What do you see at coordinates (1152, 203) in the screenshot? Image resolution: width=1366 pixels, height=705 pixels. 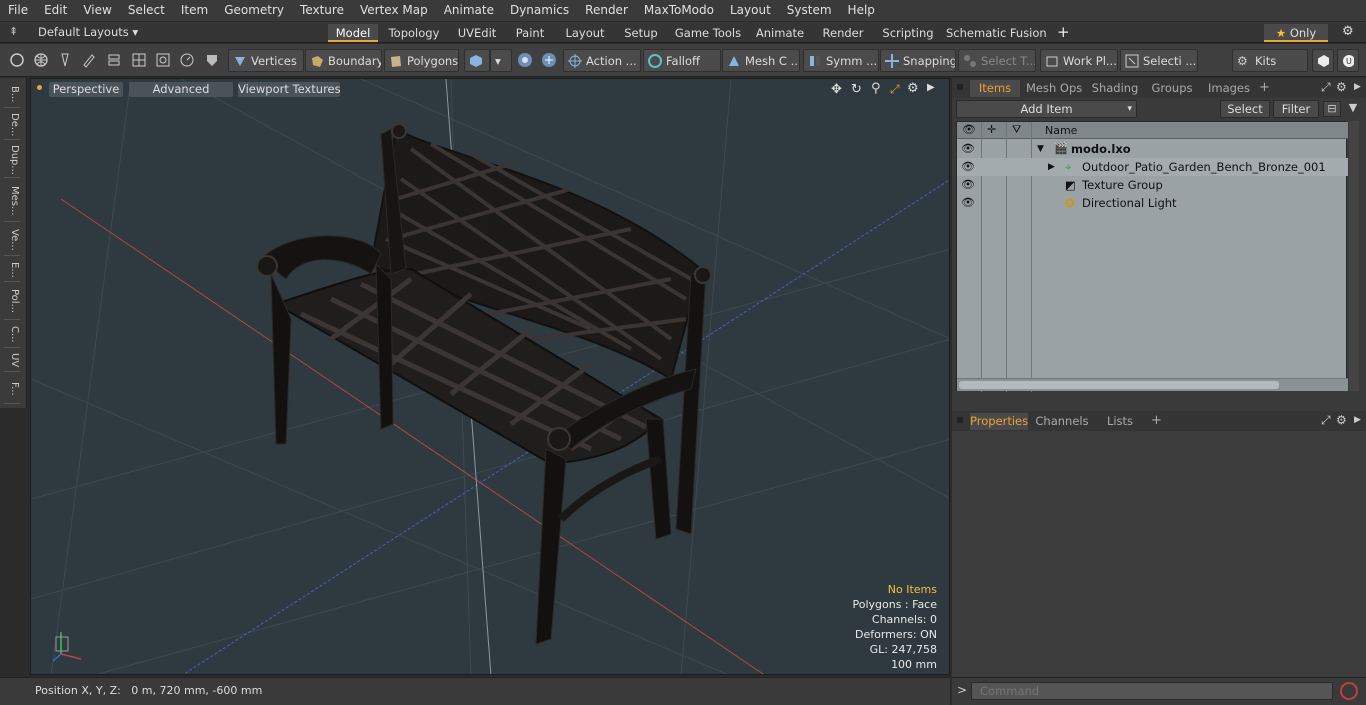 I see `tree-row-light: 👁 ✪ Directional Light` at bounding box center [1152, 203].